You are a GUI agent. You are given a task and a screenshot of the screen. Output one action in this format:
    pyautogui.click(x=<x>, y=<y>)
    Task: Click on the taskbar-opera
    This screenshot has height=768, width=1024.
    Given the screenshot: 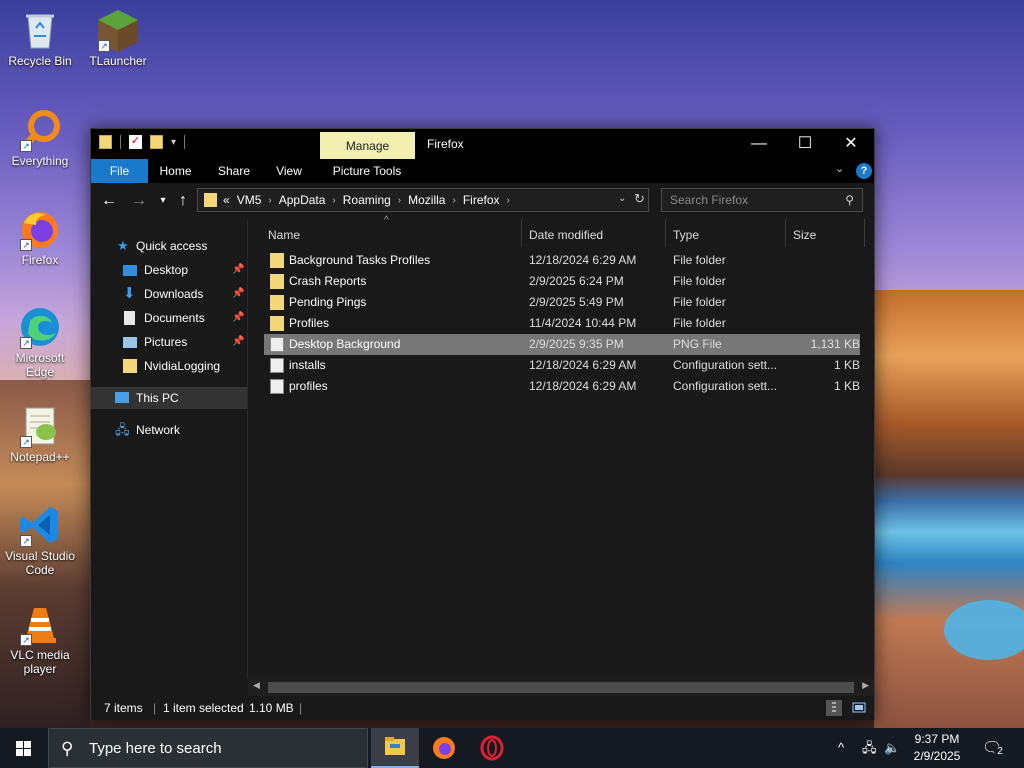 What is the action you would take?
    pyautogui.click(x=492, y=748)
    